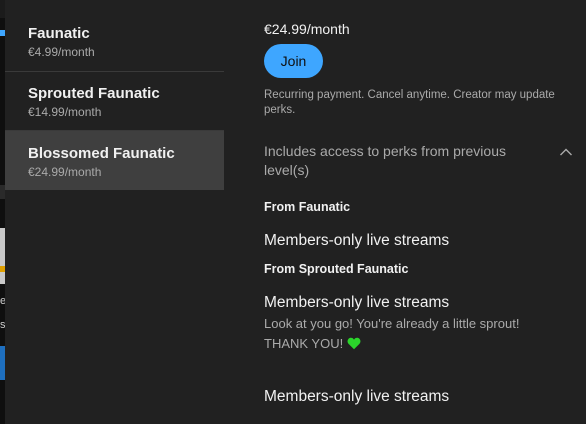  I want to click on background-text: s, so click(2, 325).